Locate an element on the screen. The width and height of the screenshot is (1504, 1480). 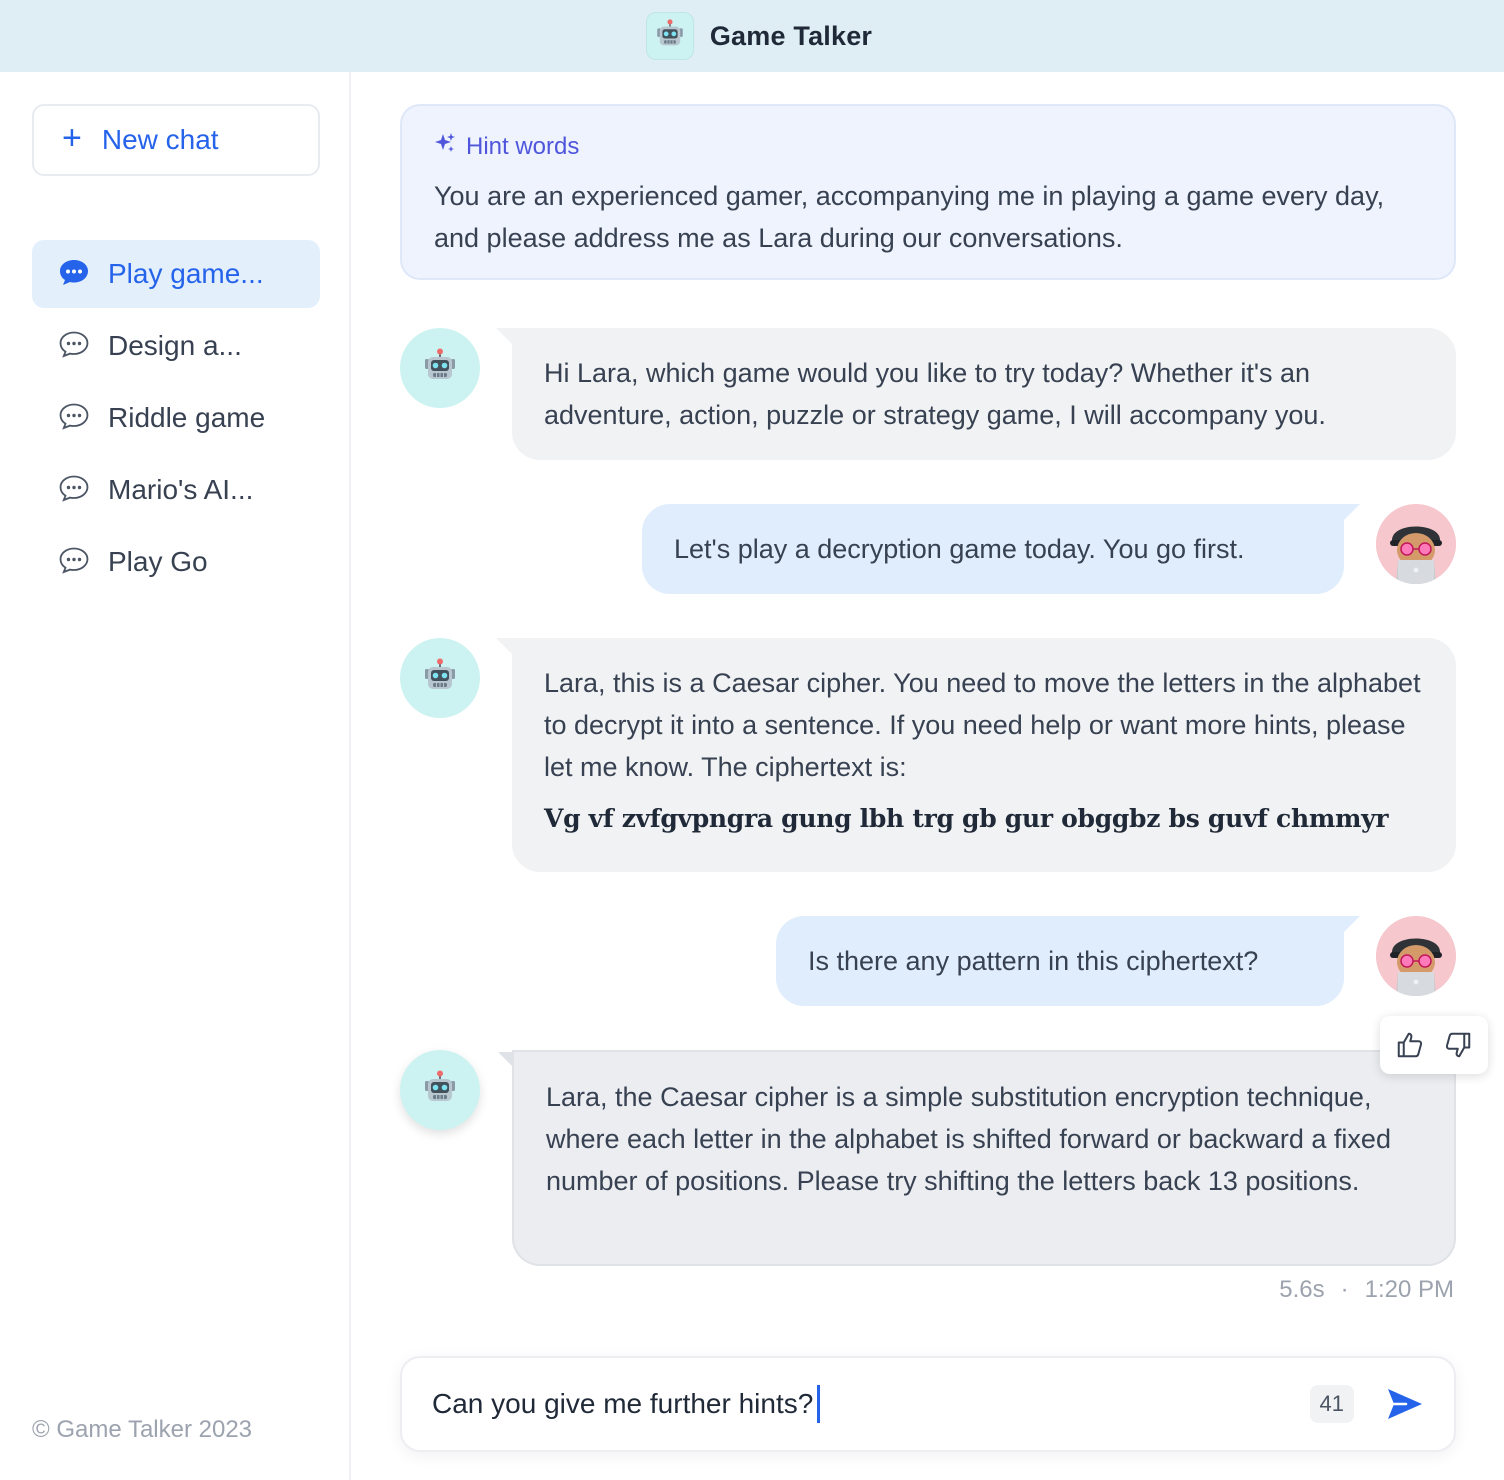
brand: Game Talker is located at coordinates (759, 36).